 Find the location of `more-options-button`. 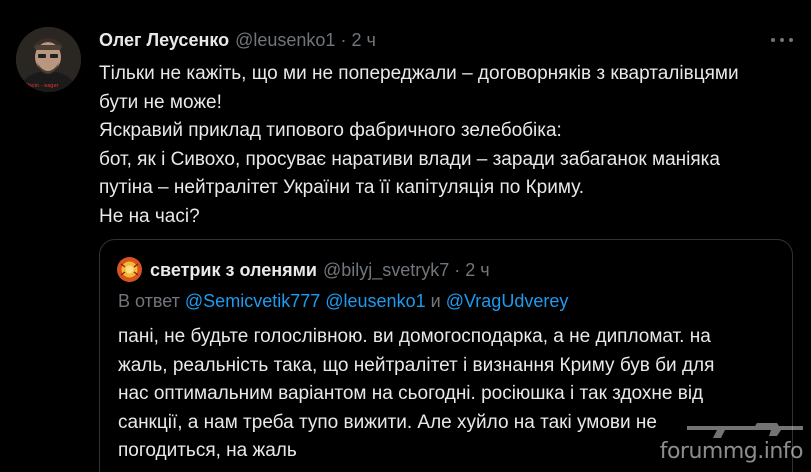

more-options-button is located at coordinates (782, 40).